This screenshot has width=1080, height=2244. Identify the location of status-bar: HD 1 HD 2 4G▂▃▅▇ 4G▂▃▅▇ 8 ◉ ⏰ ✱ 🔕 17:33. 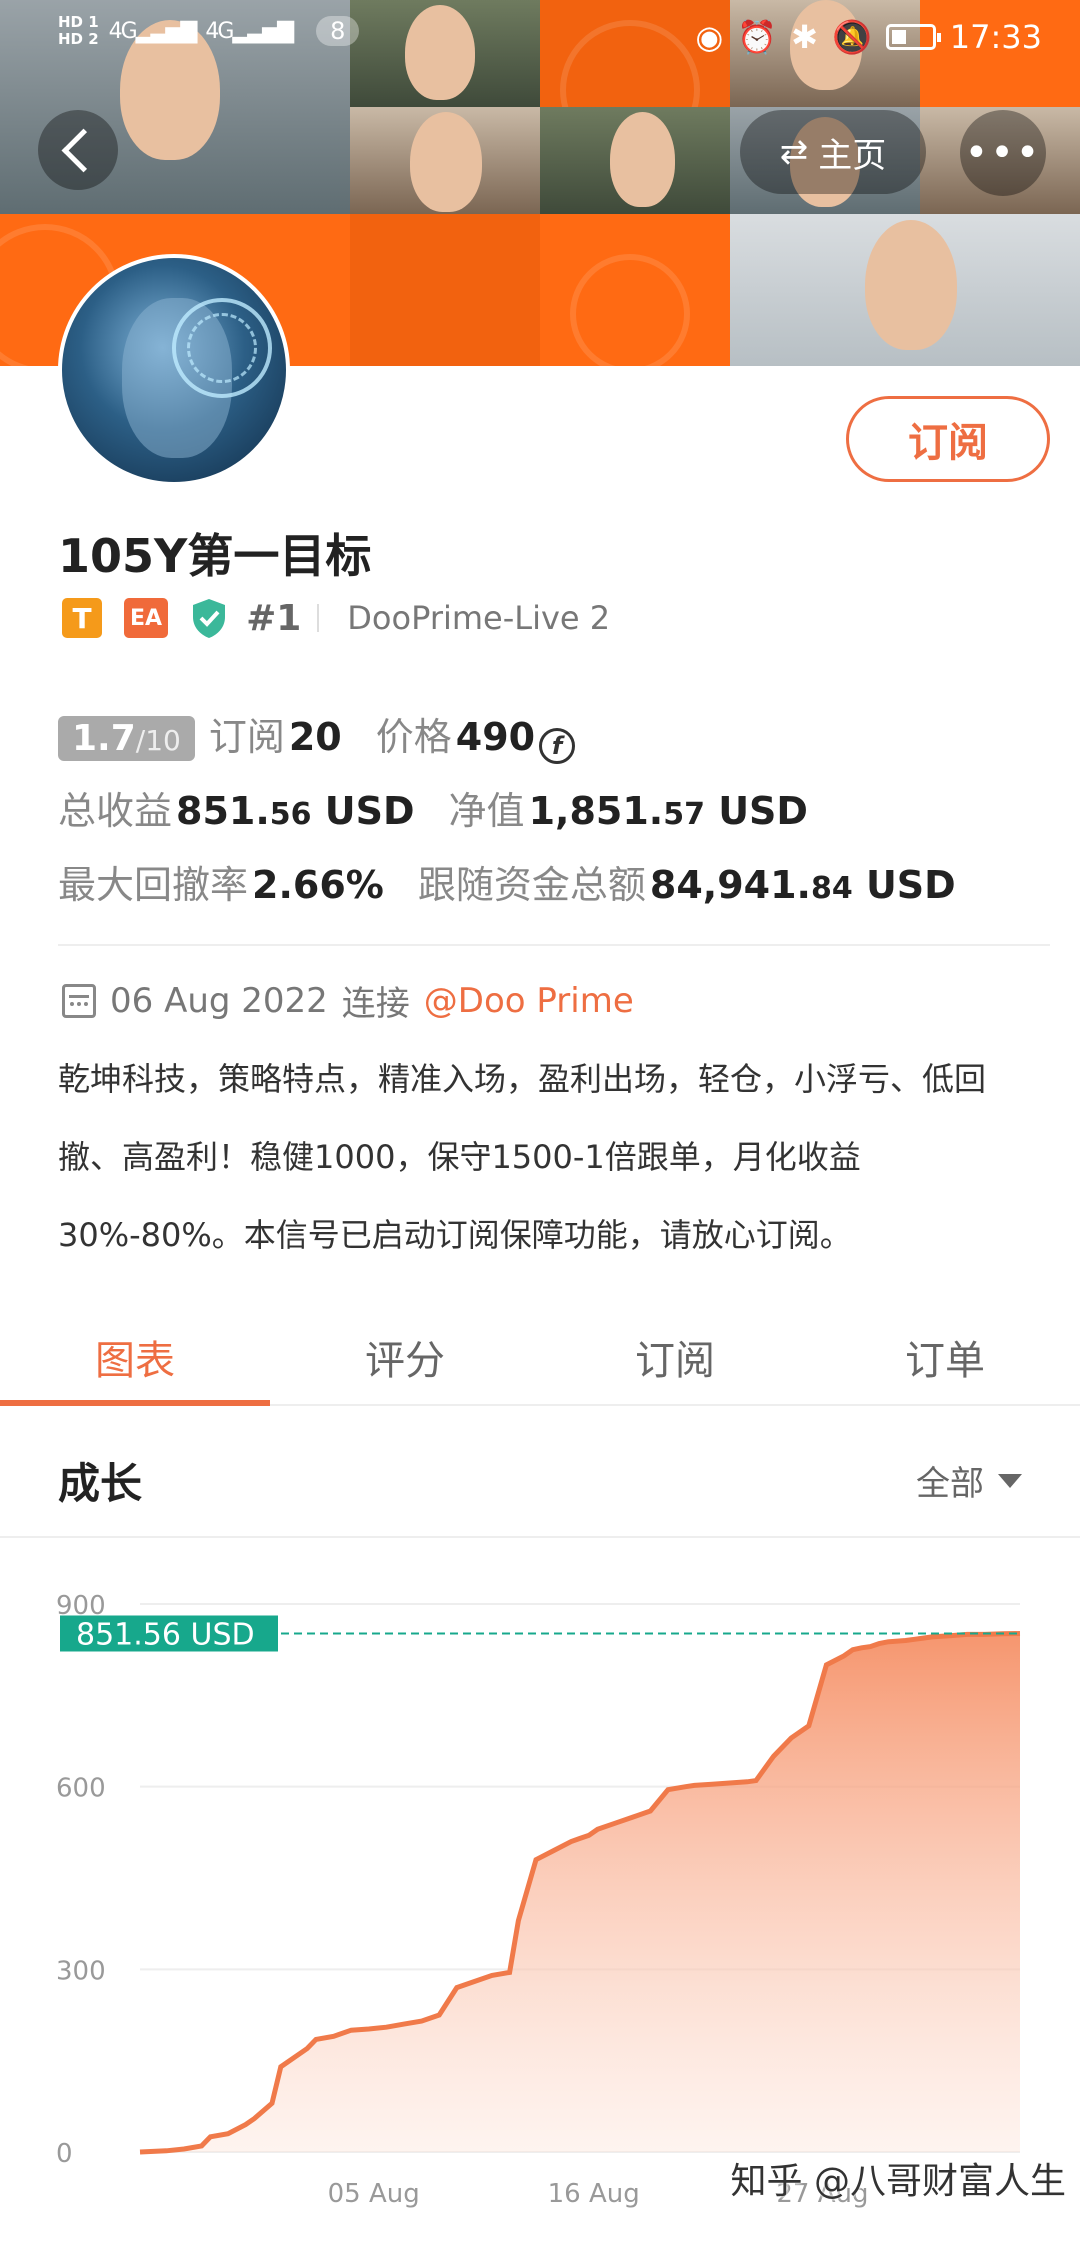
(540, 40).